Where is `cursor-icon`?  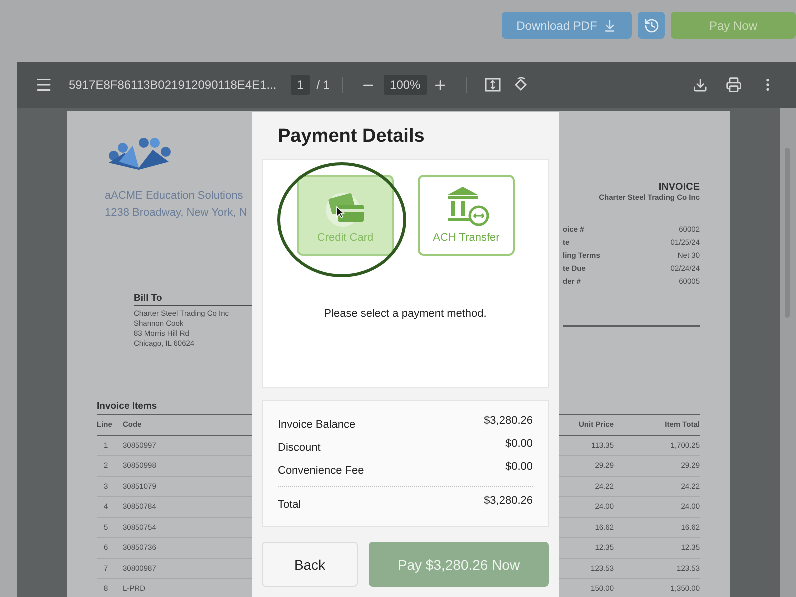 cursor-icon is located at coordinates (340, 212).